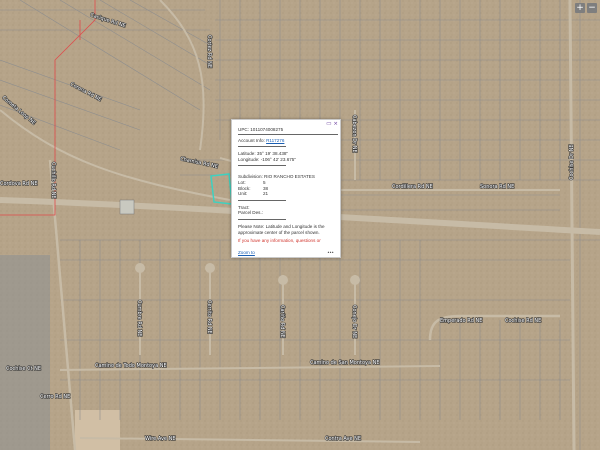 The height and width of the screenshot is (450, 600). What do you see at coordinates (580, 8) in the screenshot?
I see `zoom-in-button: +` at bounding box center [580, 8].